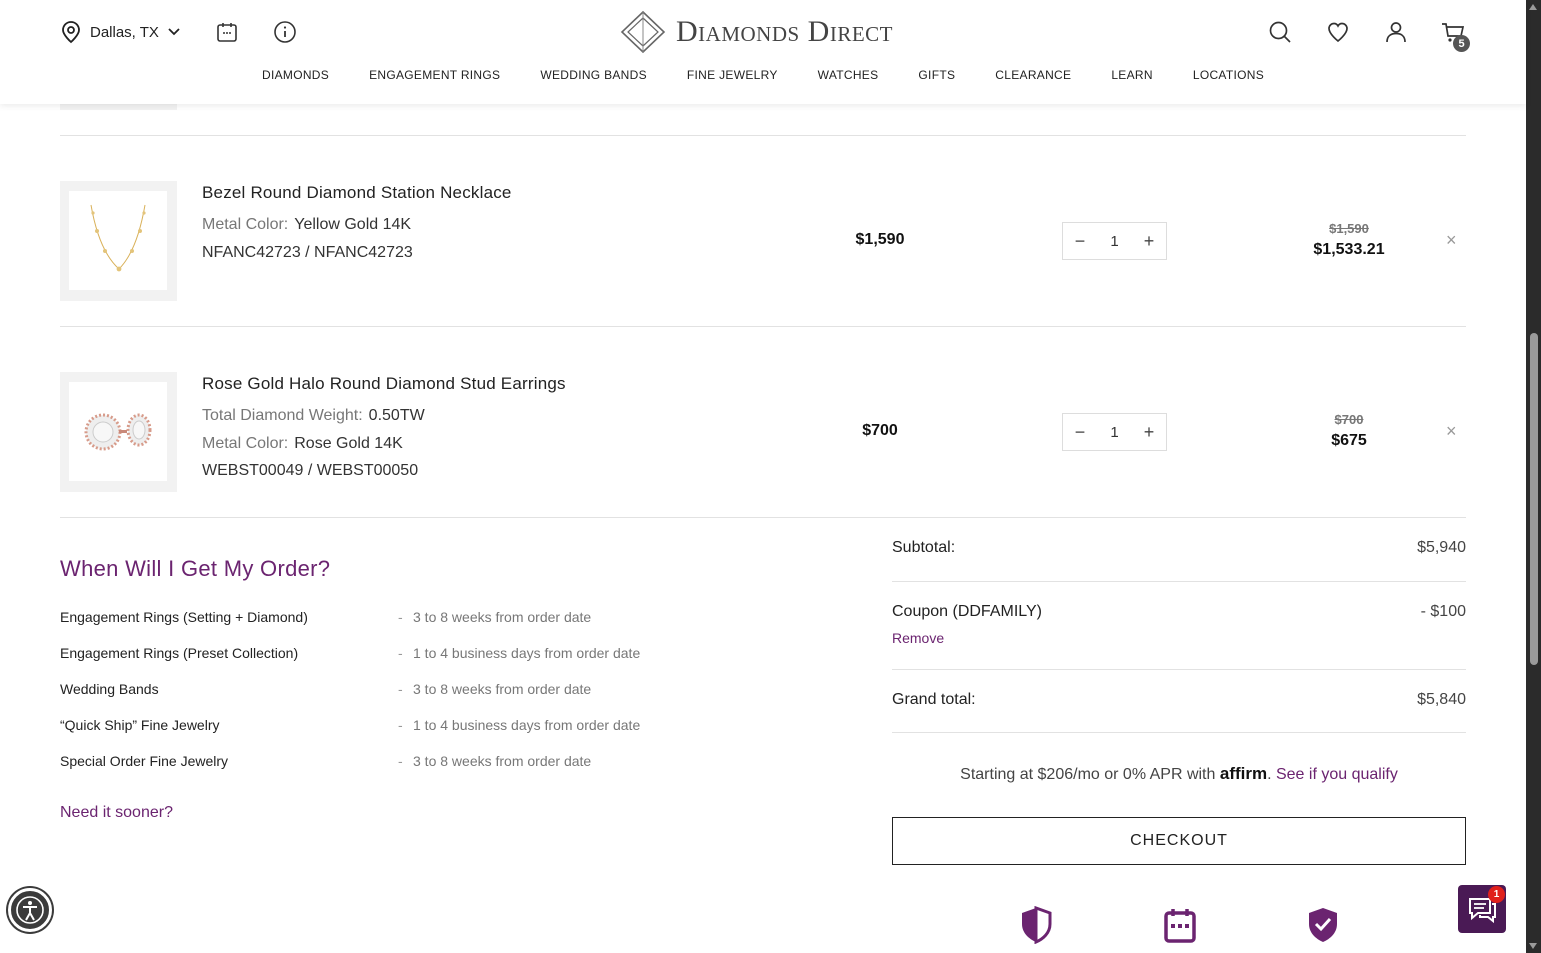 The image size is (1541, 953). I want to click on item-final-total: $1,533.21, so click(1349, 249).